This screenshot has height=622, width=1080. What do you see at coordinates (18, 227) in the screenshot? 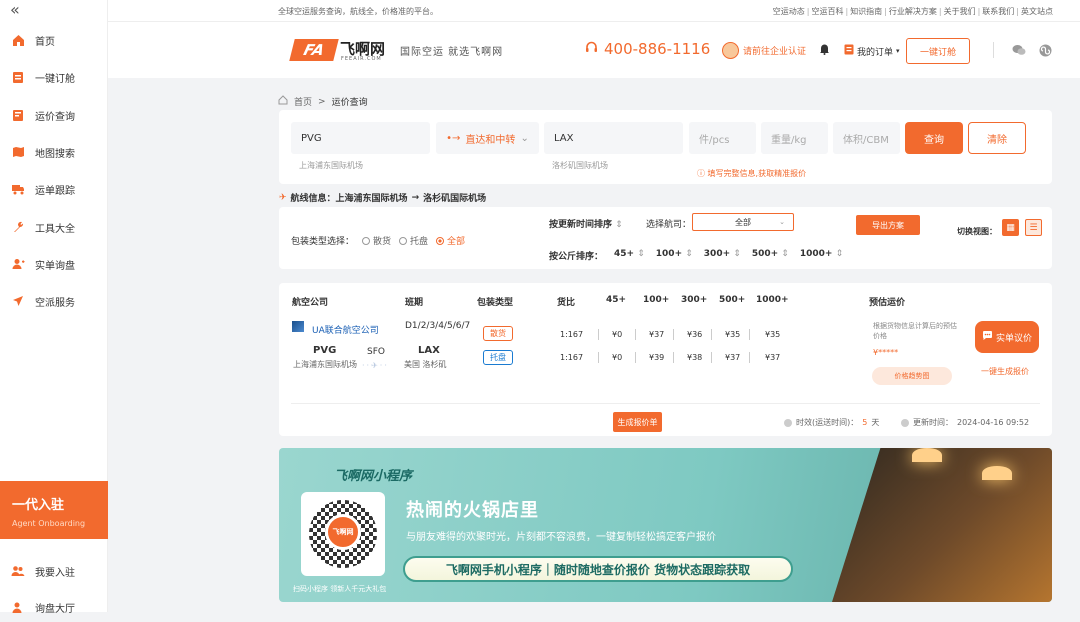
I see `wrench-icon` at bounding box center [18, 227].